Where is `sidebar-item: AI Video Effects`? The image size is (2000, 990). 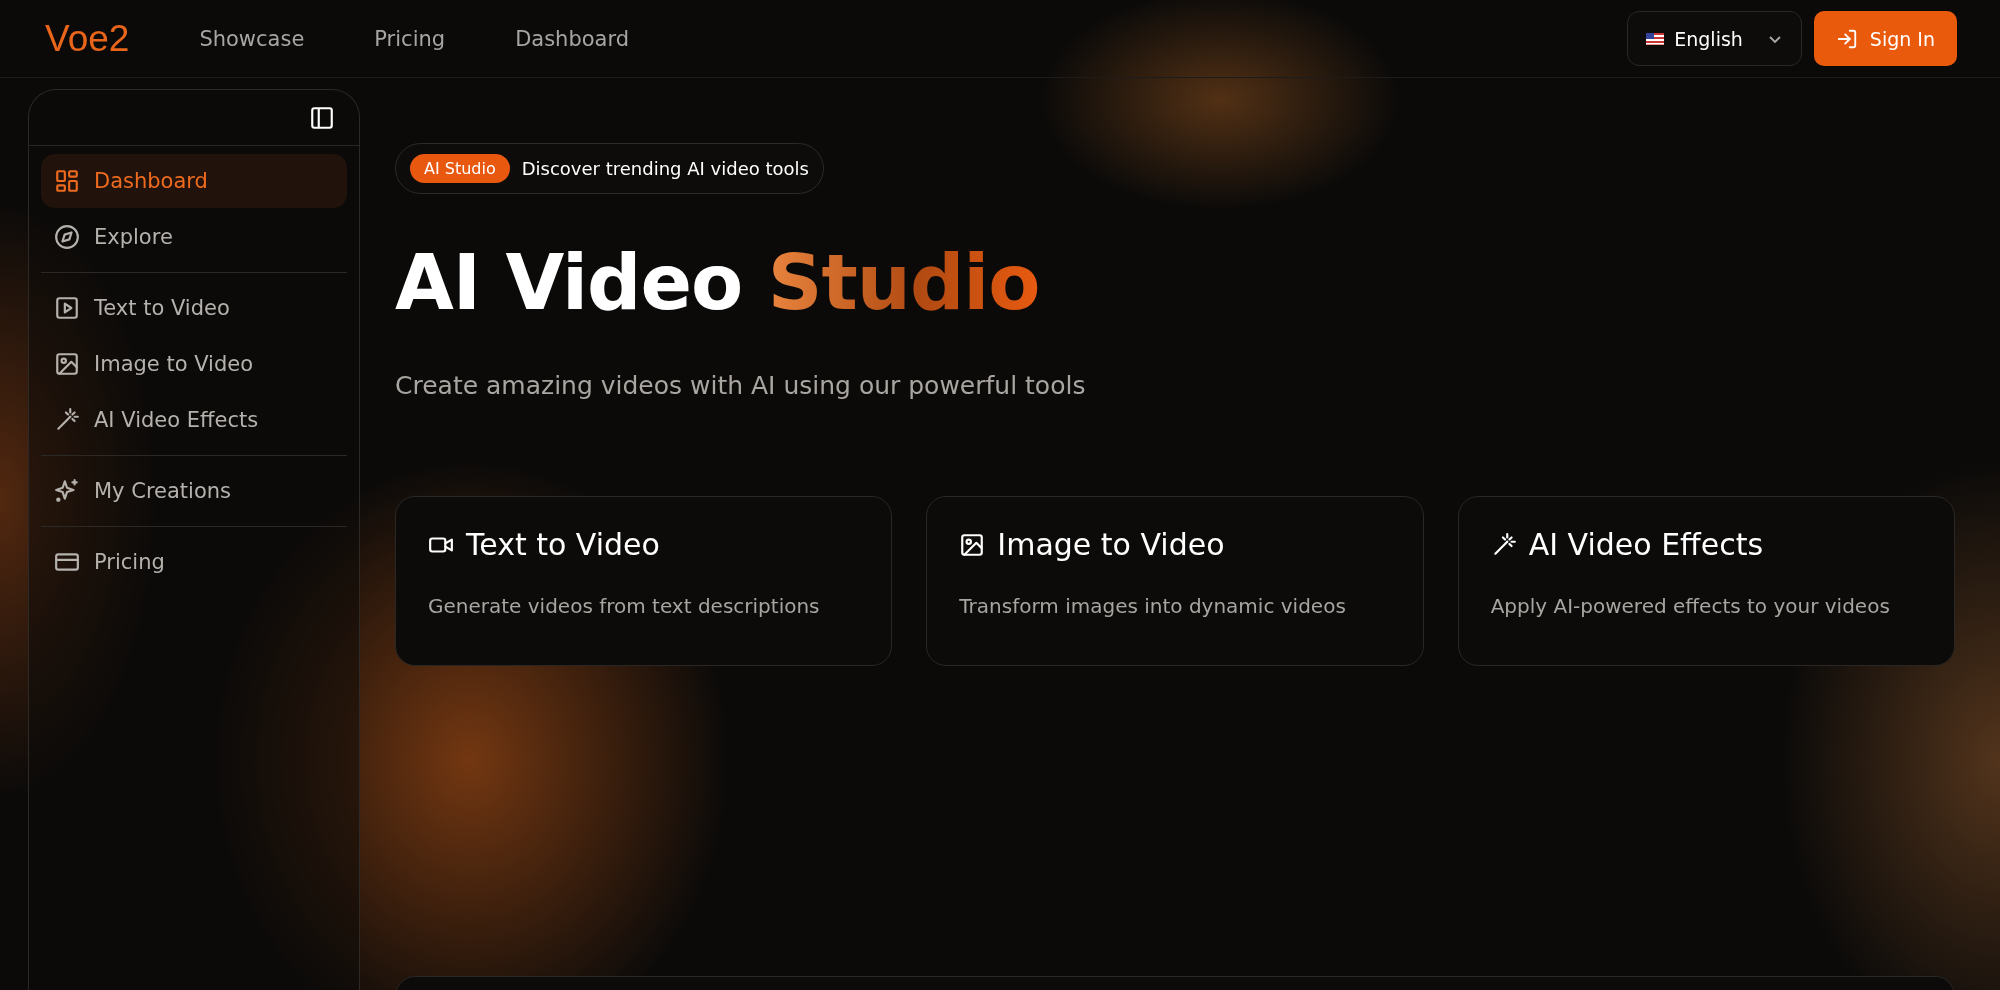
sidebar-item: AI Video Effects is located at coordinates (194, 420).